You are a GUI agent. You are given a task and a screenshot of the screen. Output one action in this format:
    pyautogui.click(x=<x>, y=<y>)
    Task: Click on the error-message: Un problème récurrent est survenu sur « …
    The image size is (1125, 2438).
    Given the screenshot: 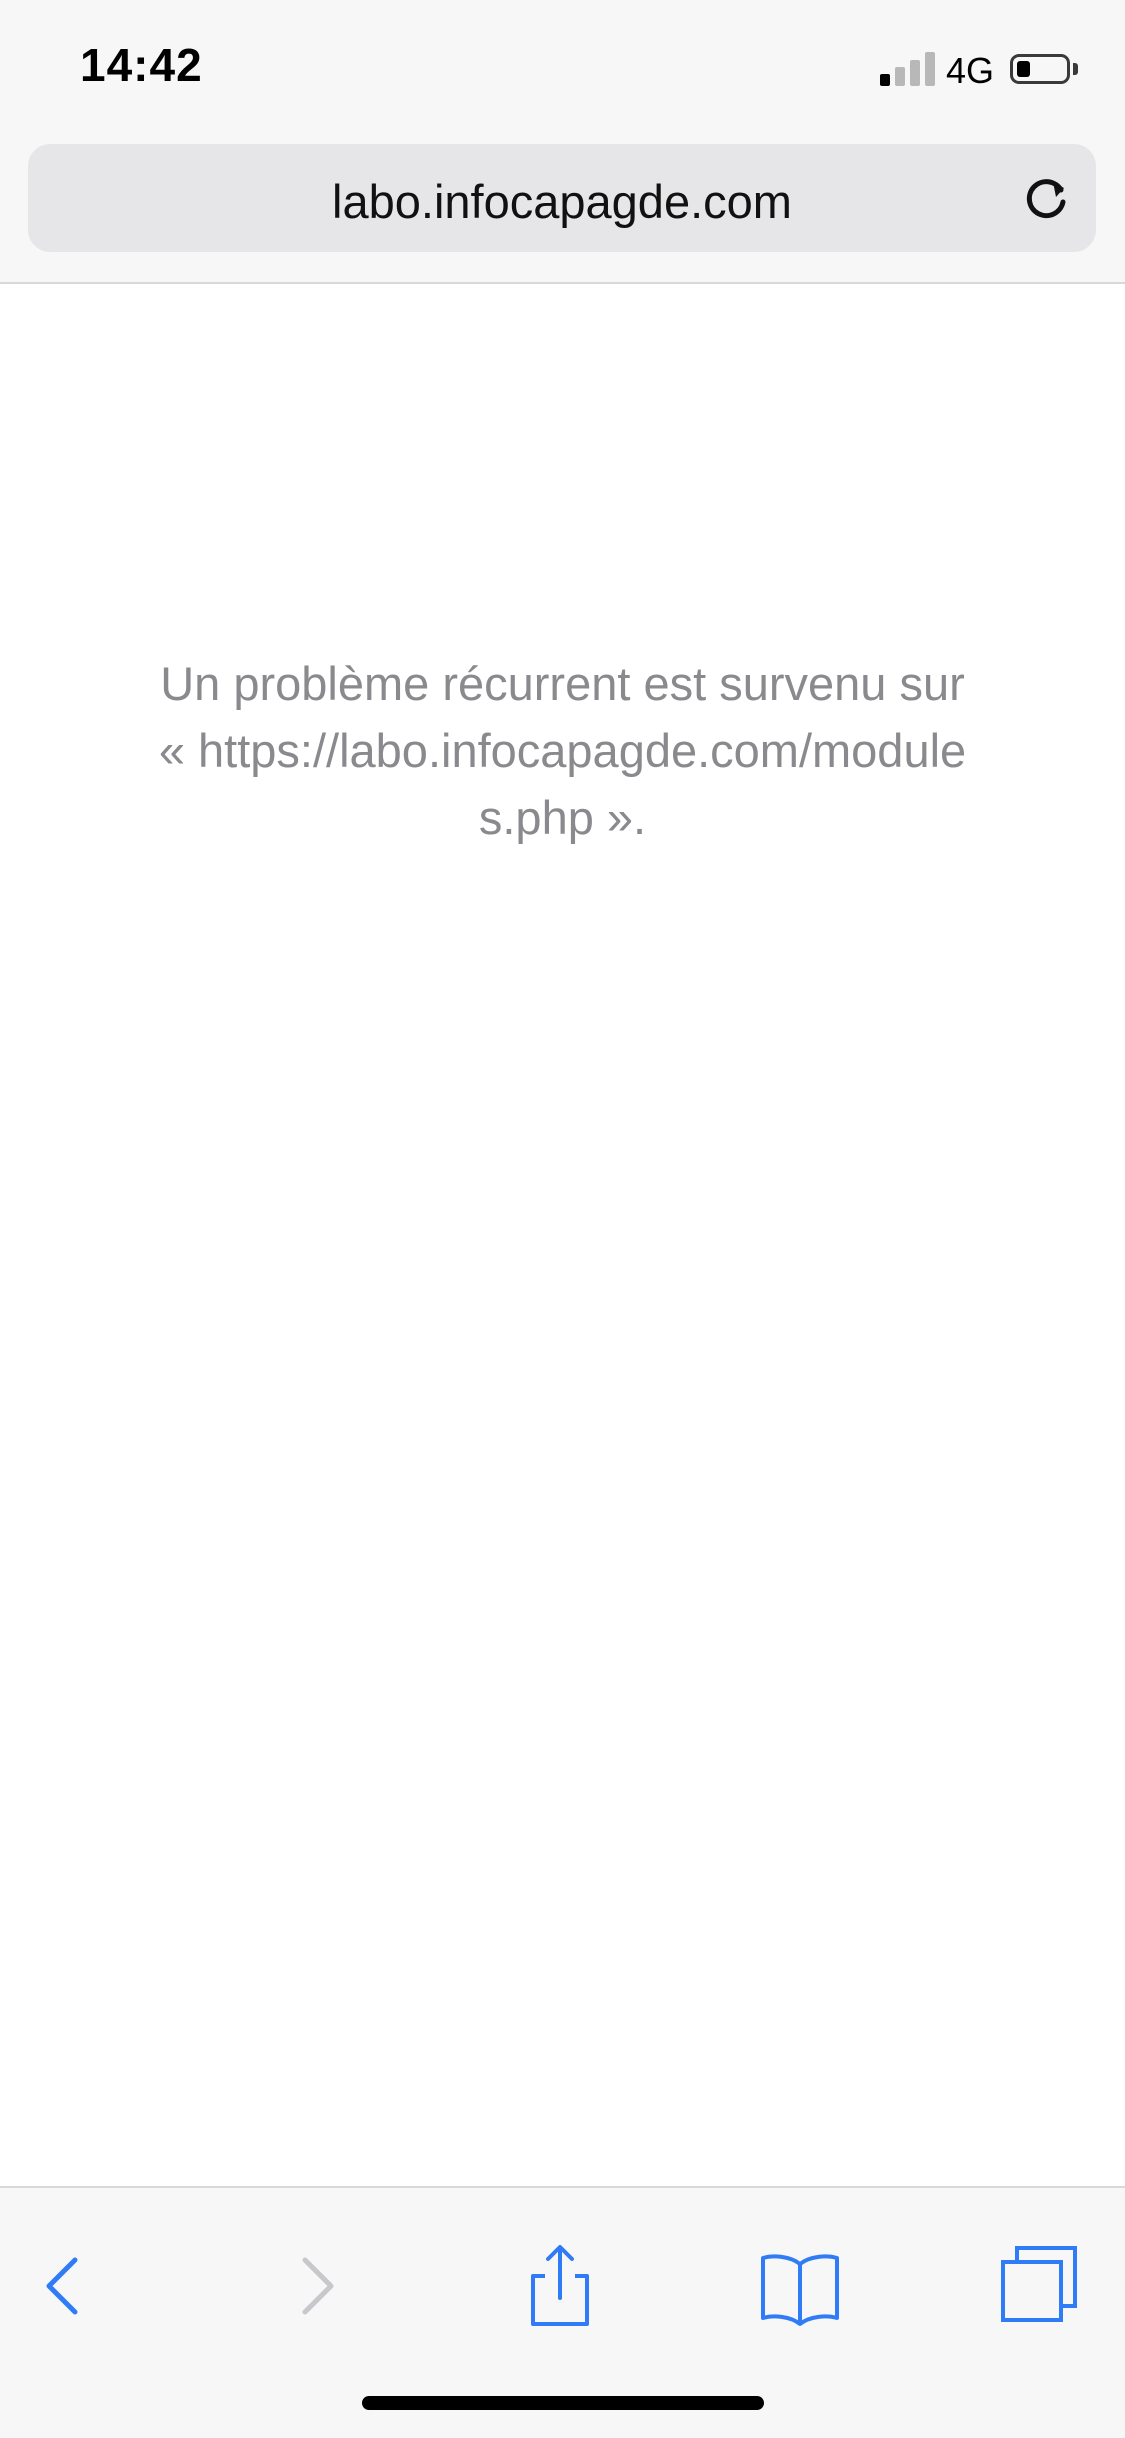 What is the action you would take?
    pyautogui.click(x=562, y=750)
    